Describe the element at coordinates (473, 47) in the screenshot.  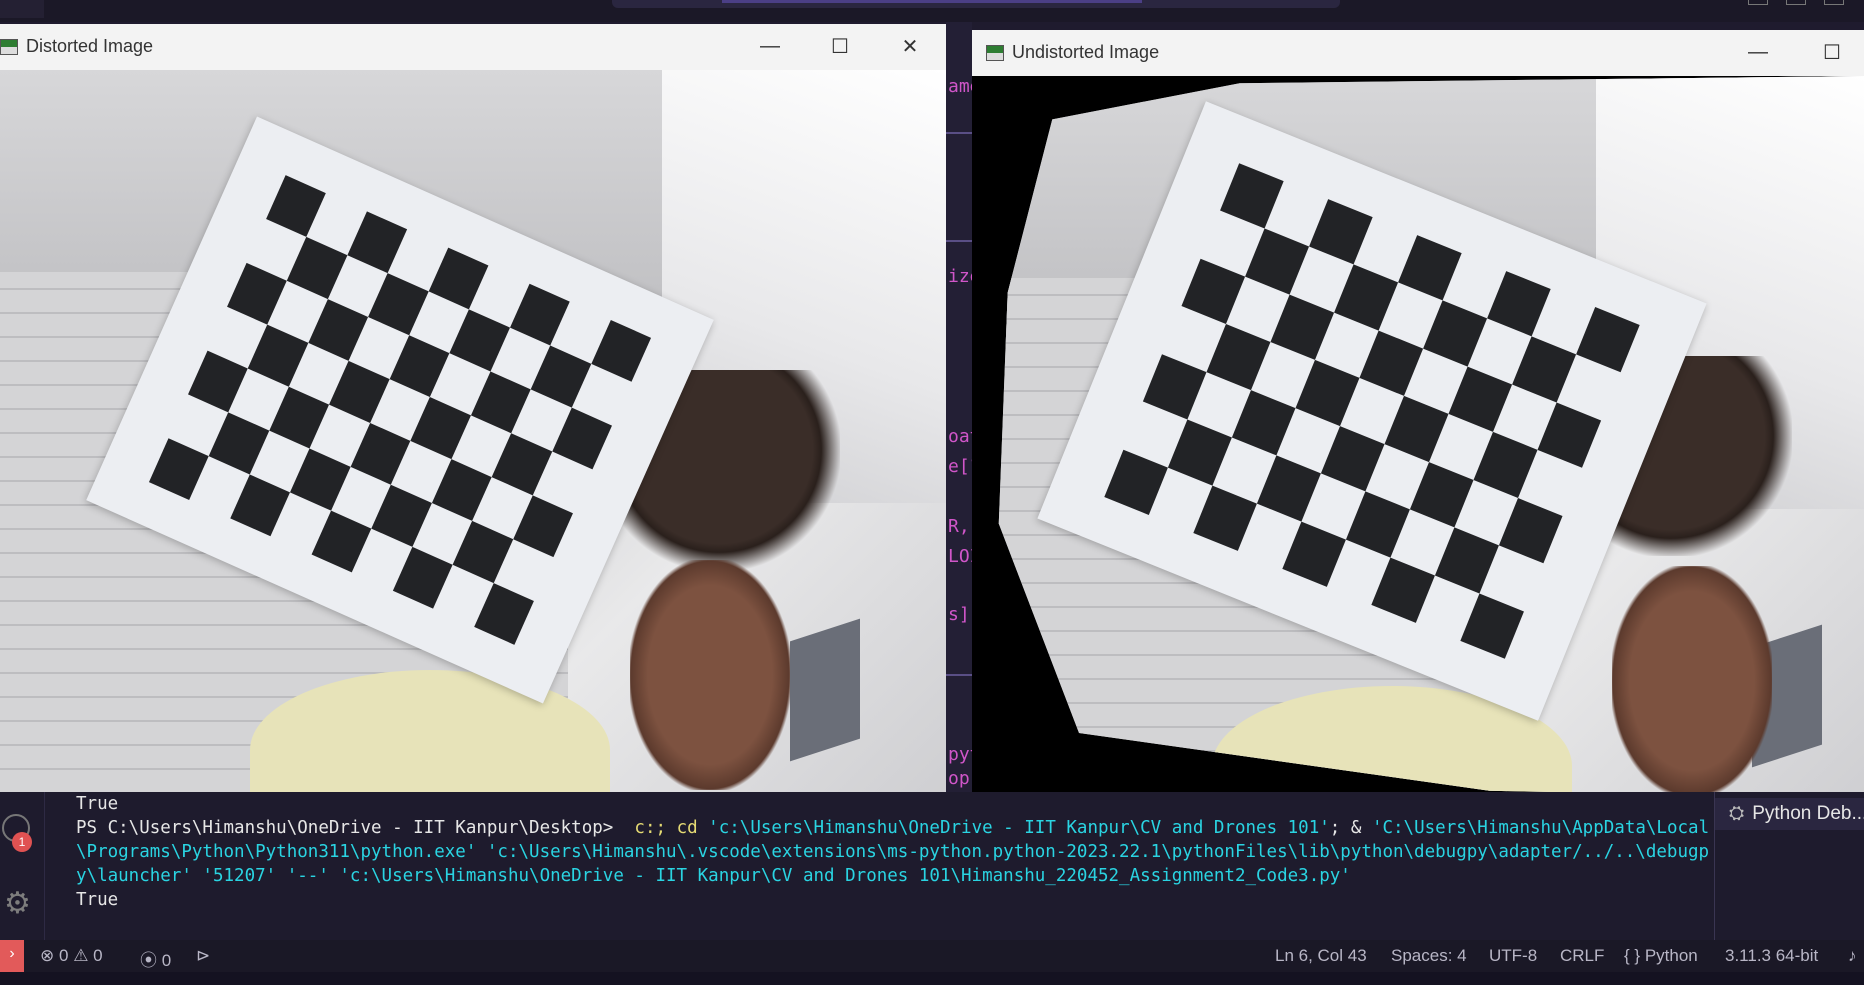
I see `window-title-bar: Distorted Image — ☐ ✕` at that location.